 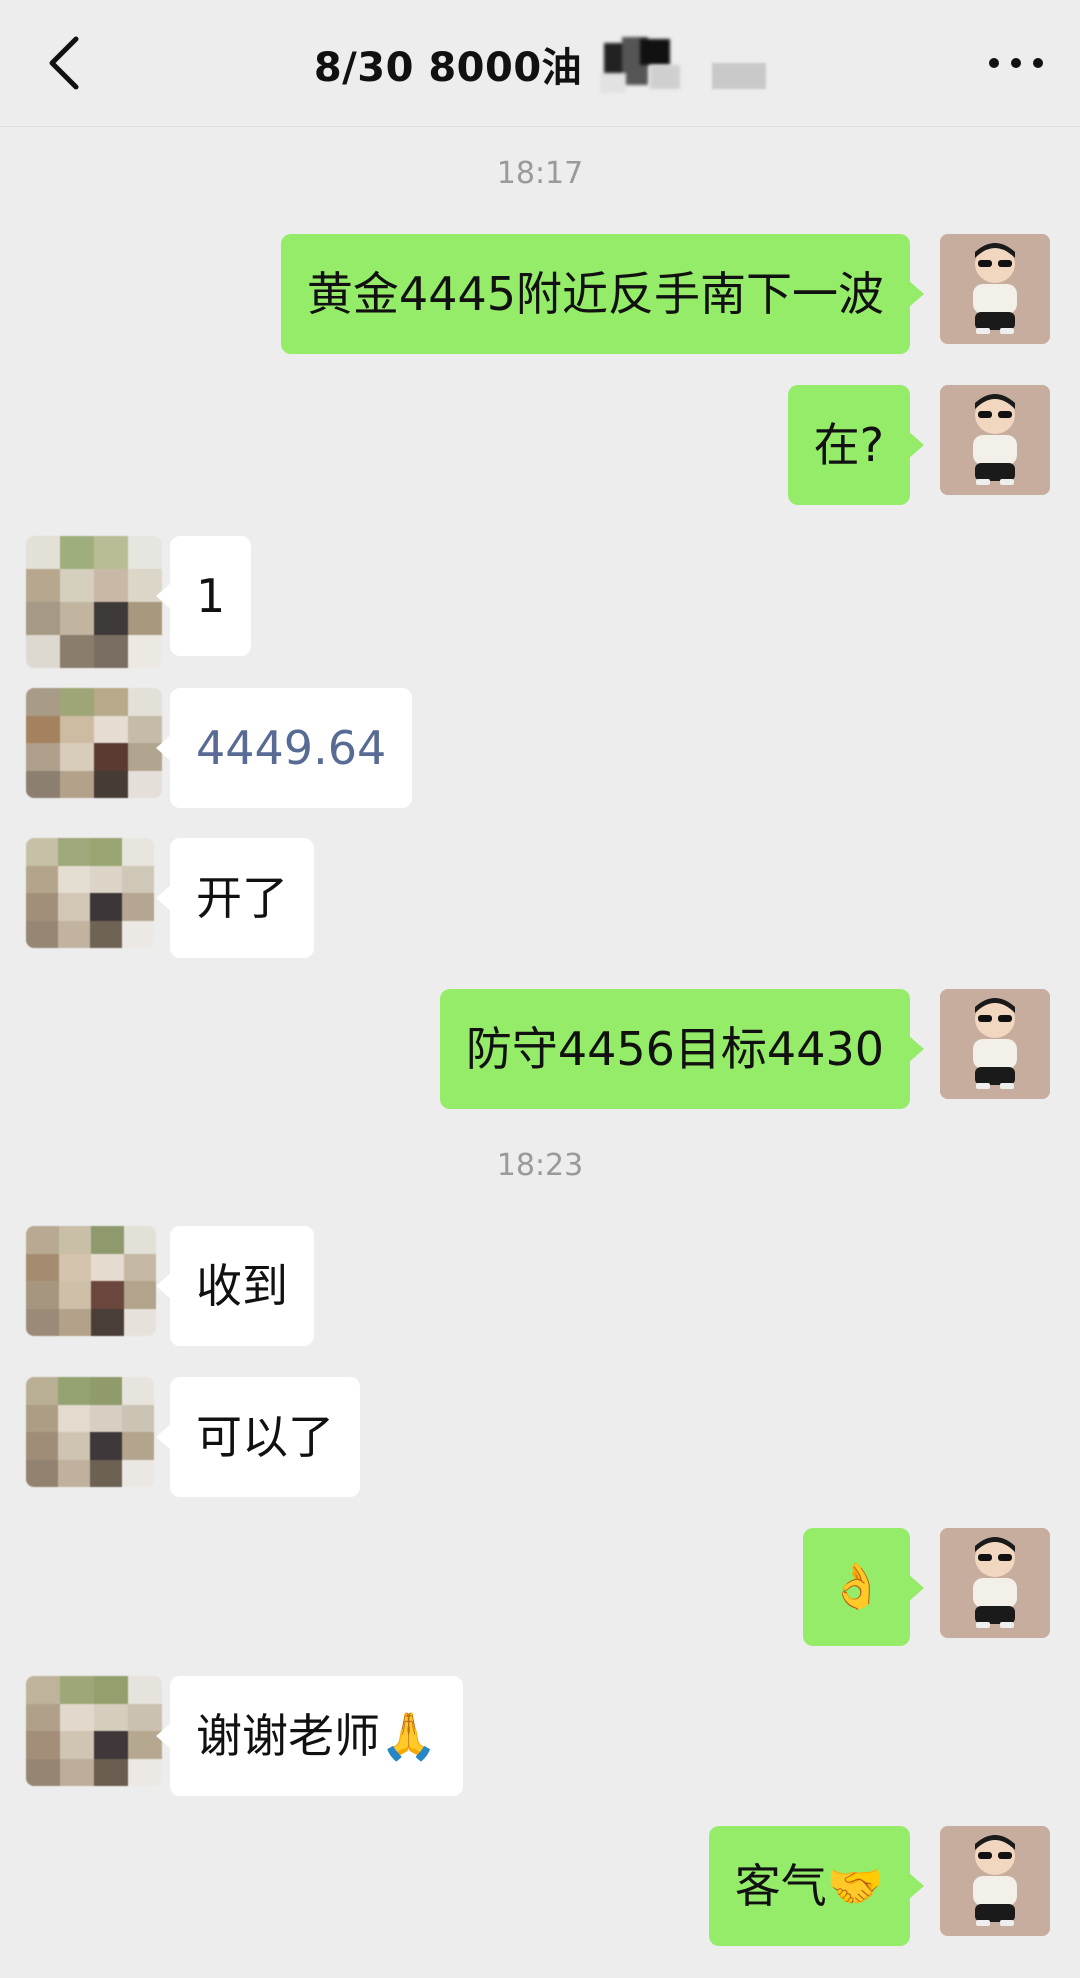 I want to click on timestamp: 18:17, so click(x=540, y=173).